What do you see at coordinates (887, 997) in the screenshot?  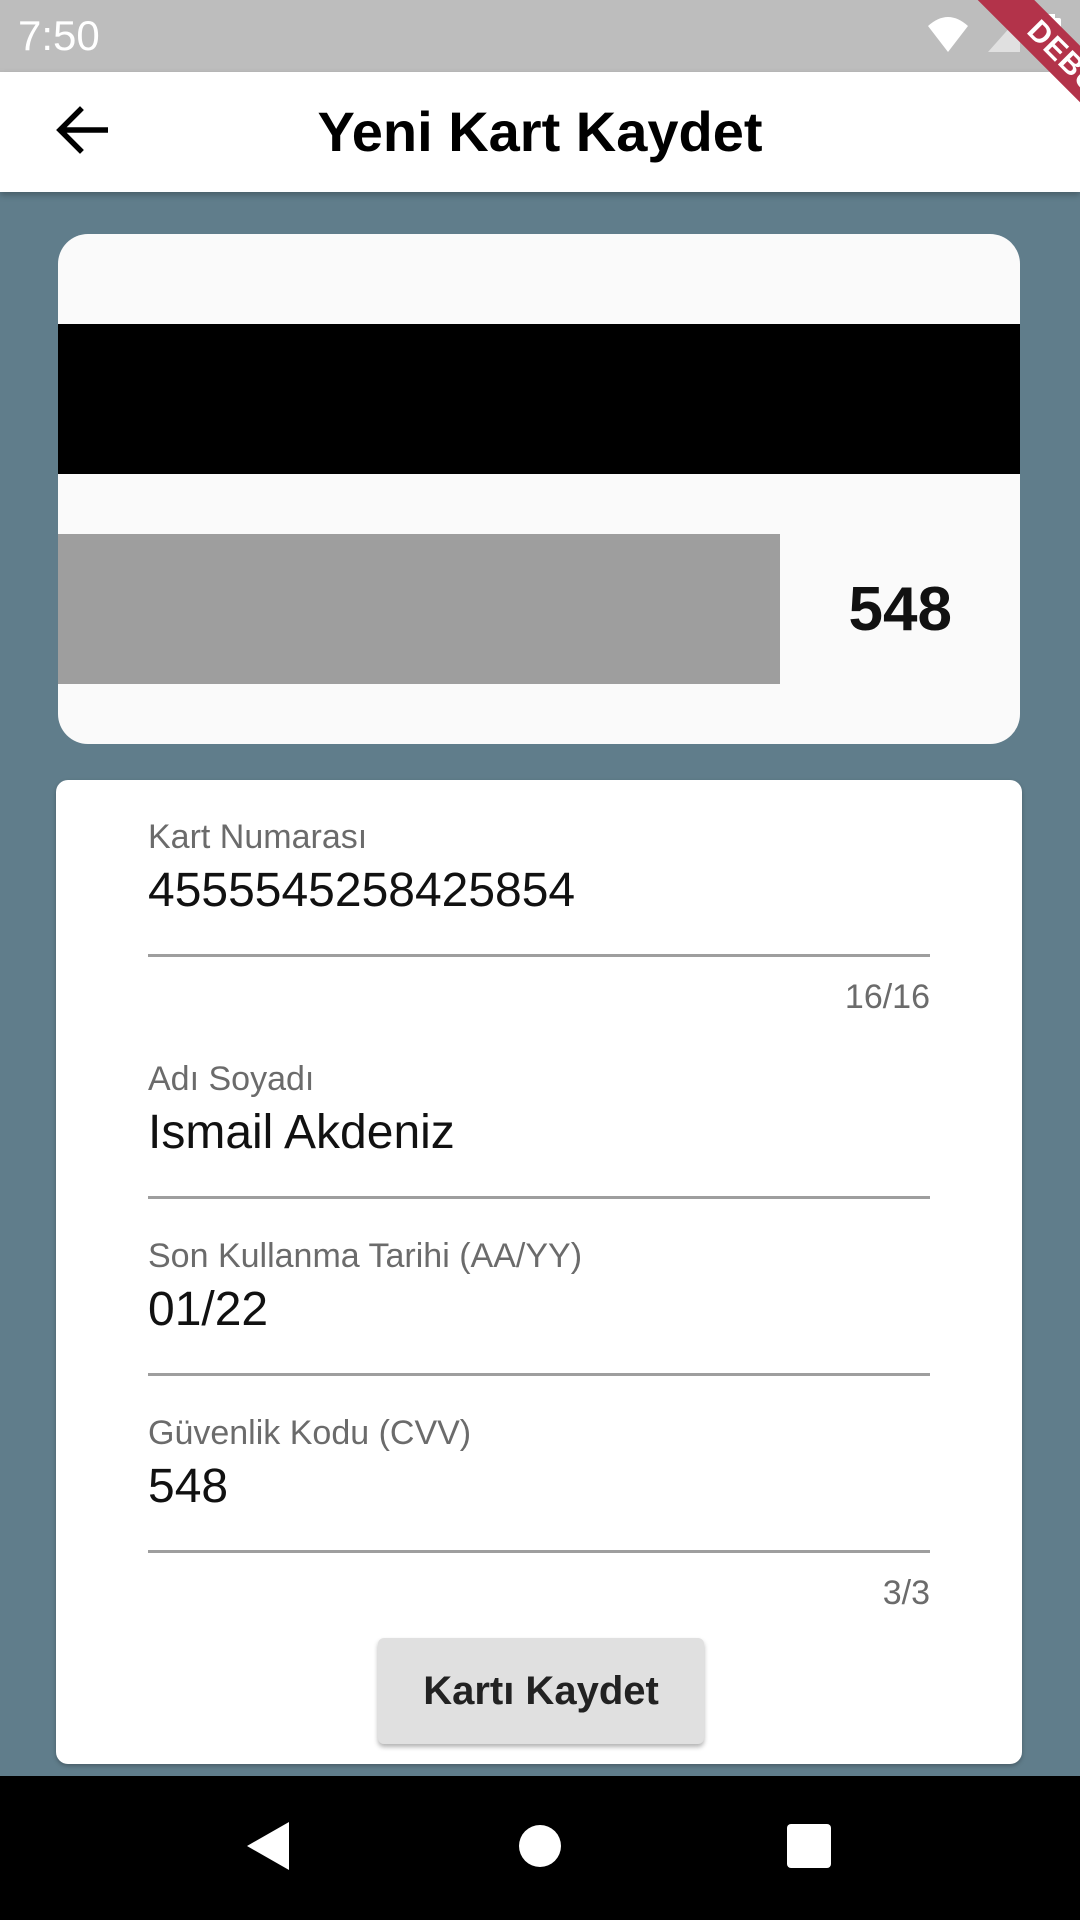 I see `card-number-counter: 16/16` at bounding box center [887, 997].